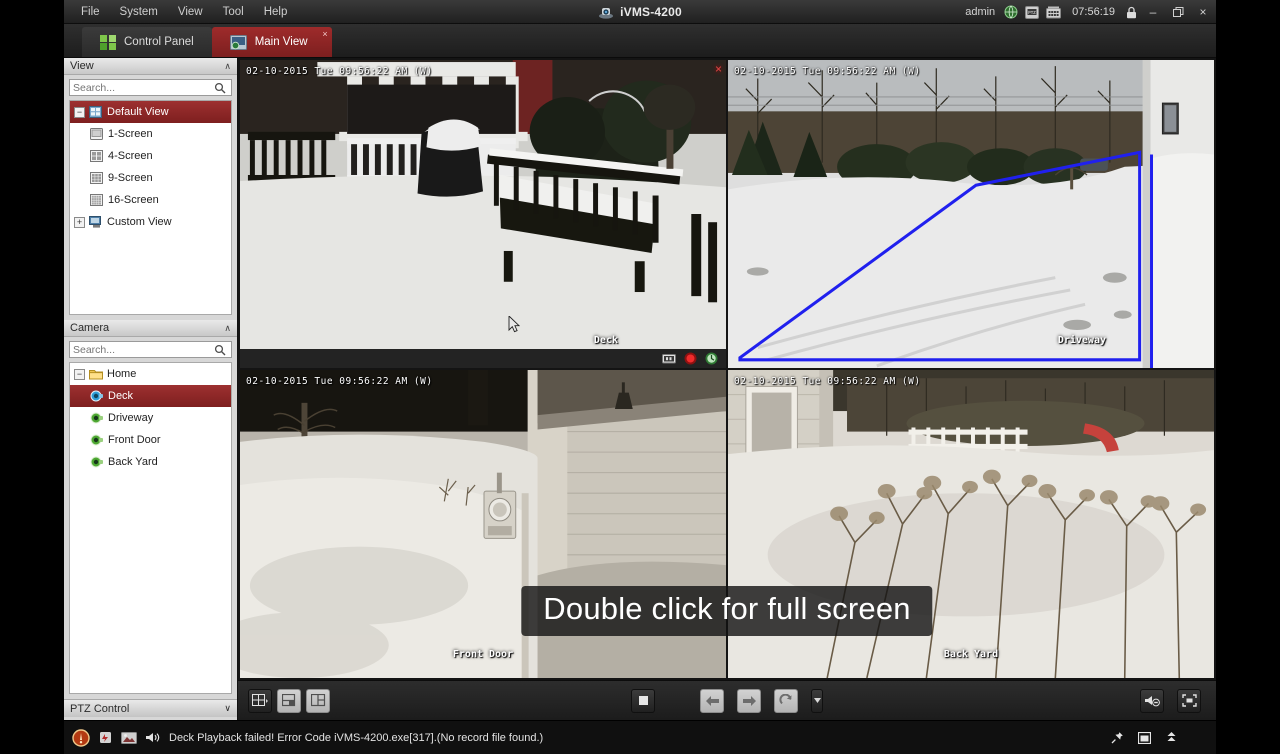 Image resolution: width=1280 pixels, height=754 pixels. Describe the element at coordinates (143, 349) in the screenshot. I see `camera-search-input` at that location.